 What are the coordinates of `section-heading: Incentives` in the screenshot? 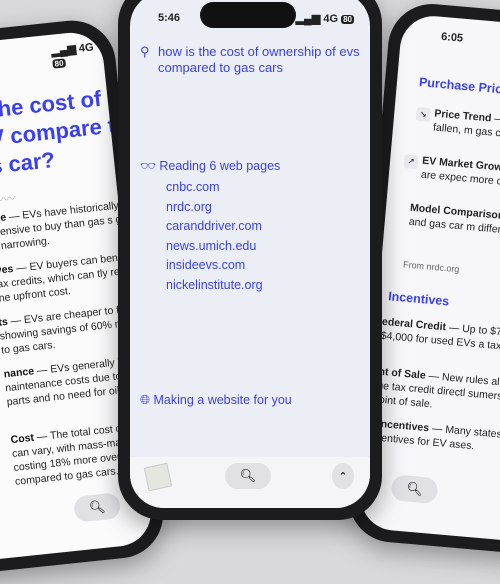 It's located at (418, 299).